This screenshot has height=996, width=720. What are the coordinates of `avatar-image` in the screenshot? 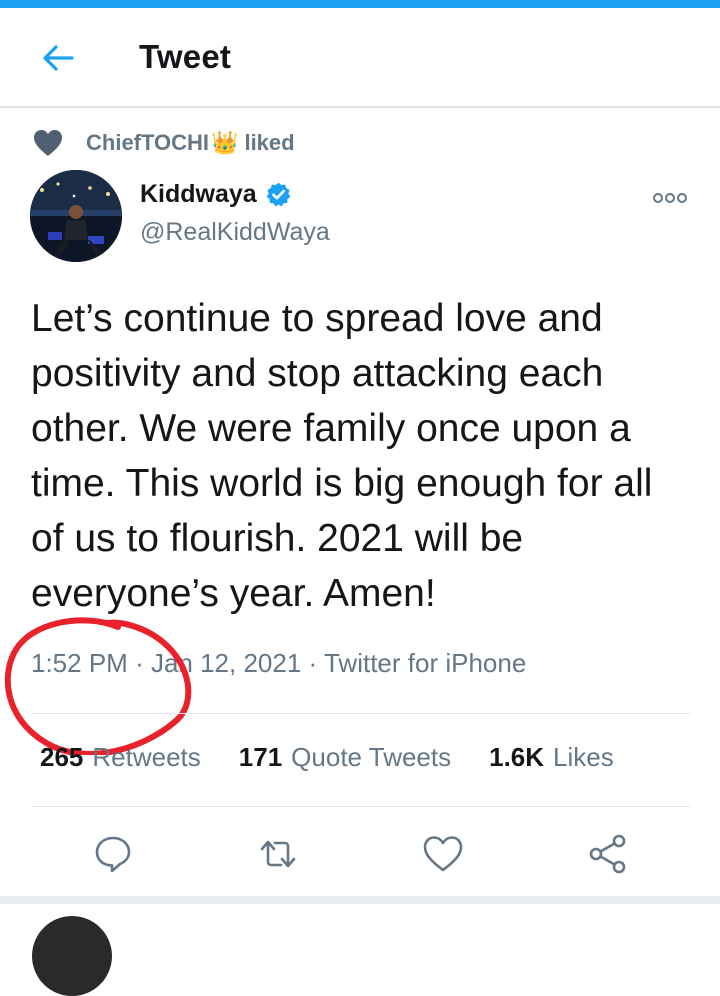 It's located at (76, 216).